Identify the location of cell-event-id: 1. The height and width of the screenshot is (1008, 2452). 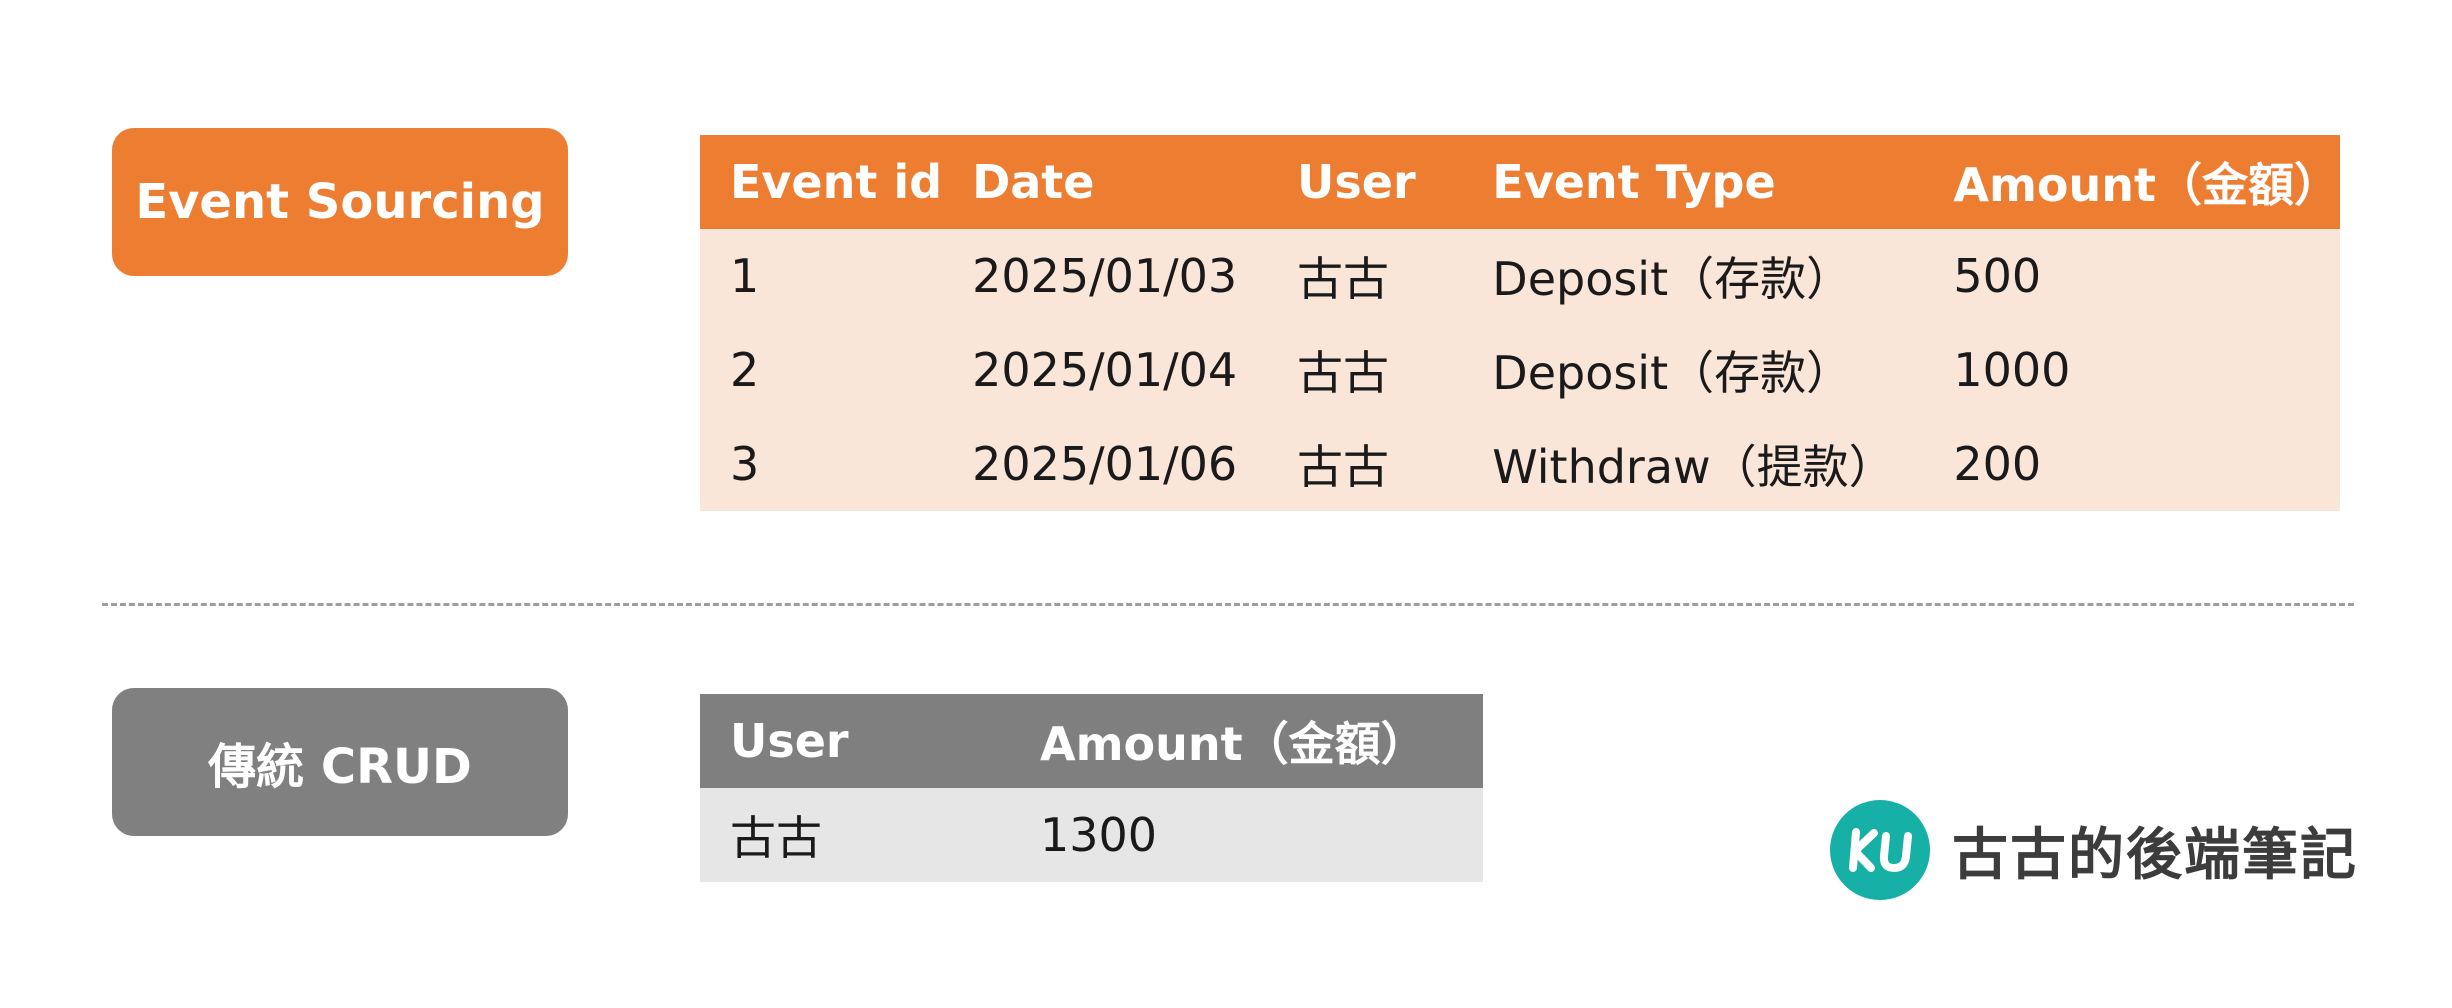
(745, 276).